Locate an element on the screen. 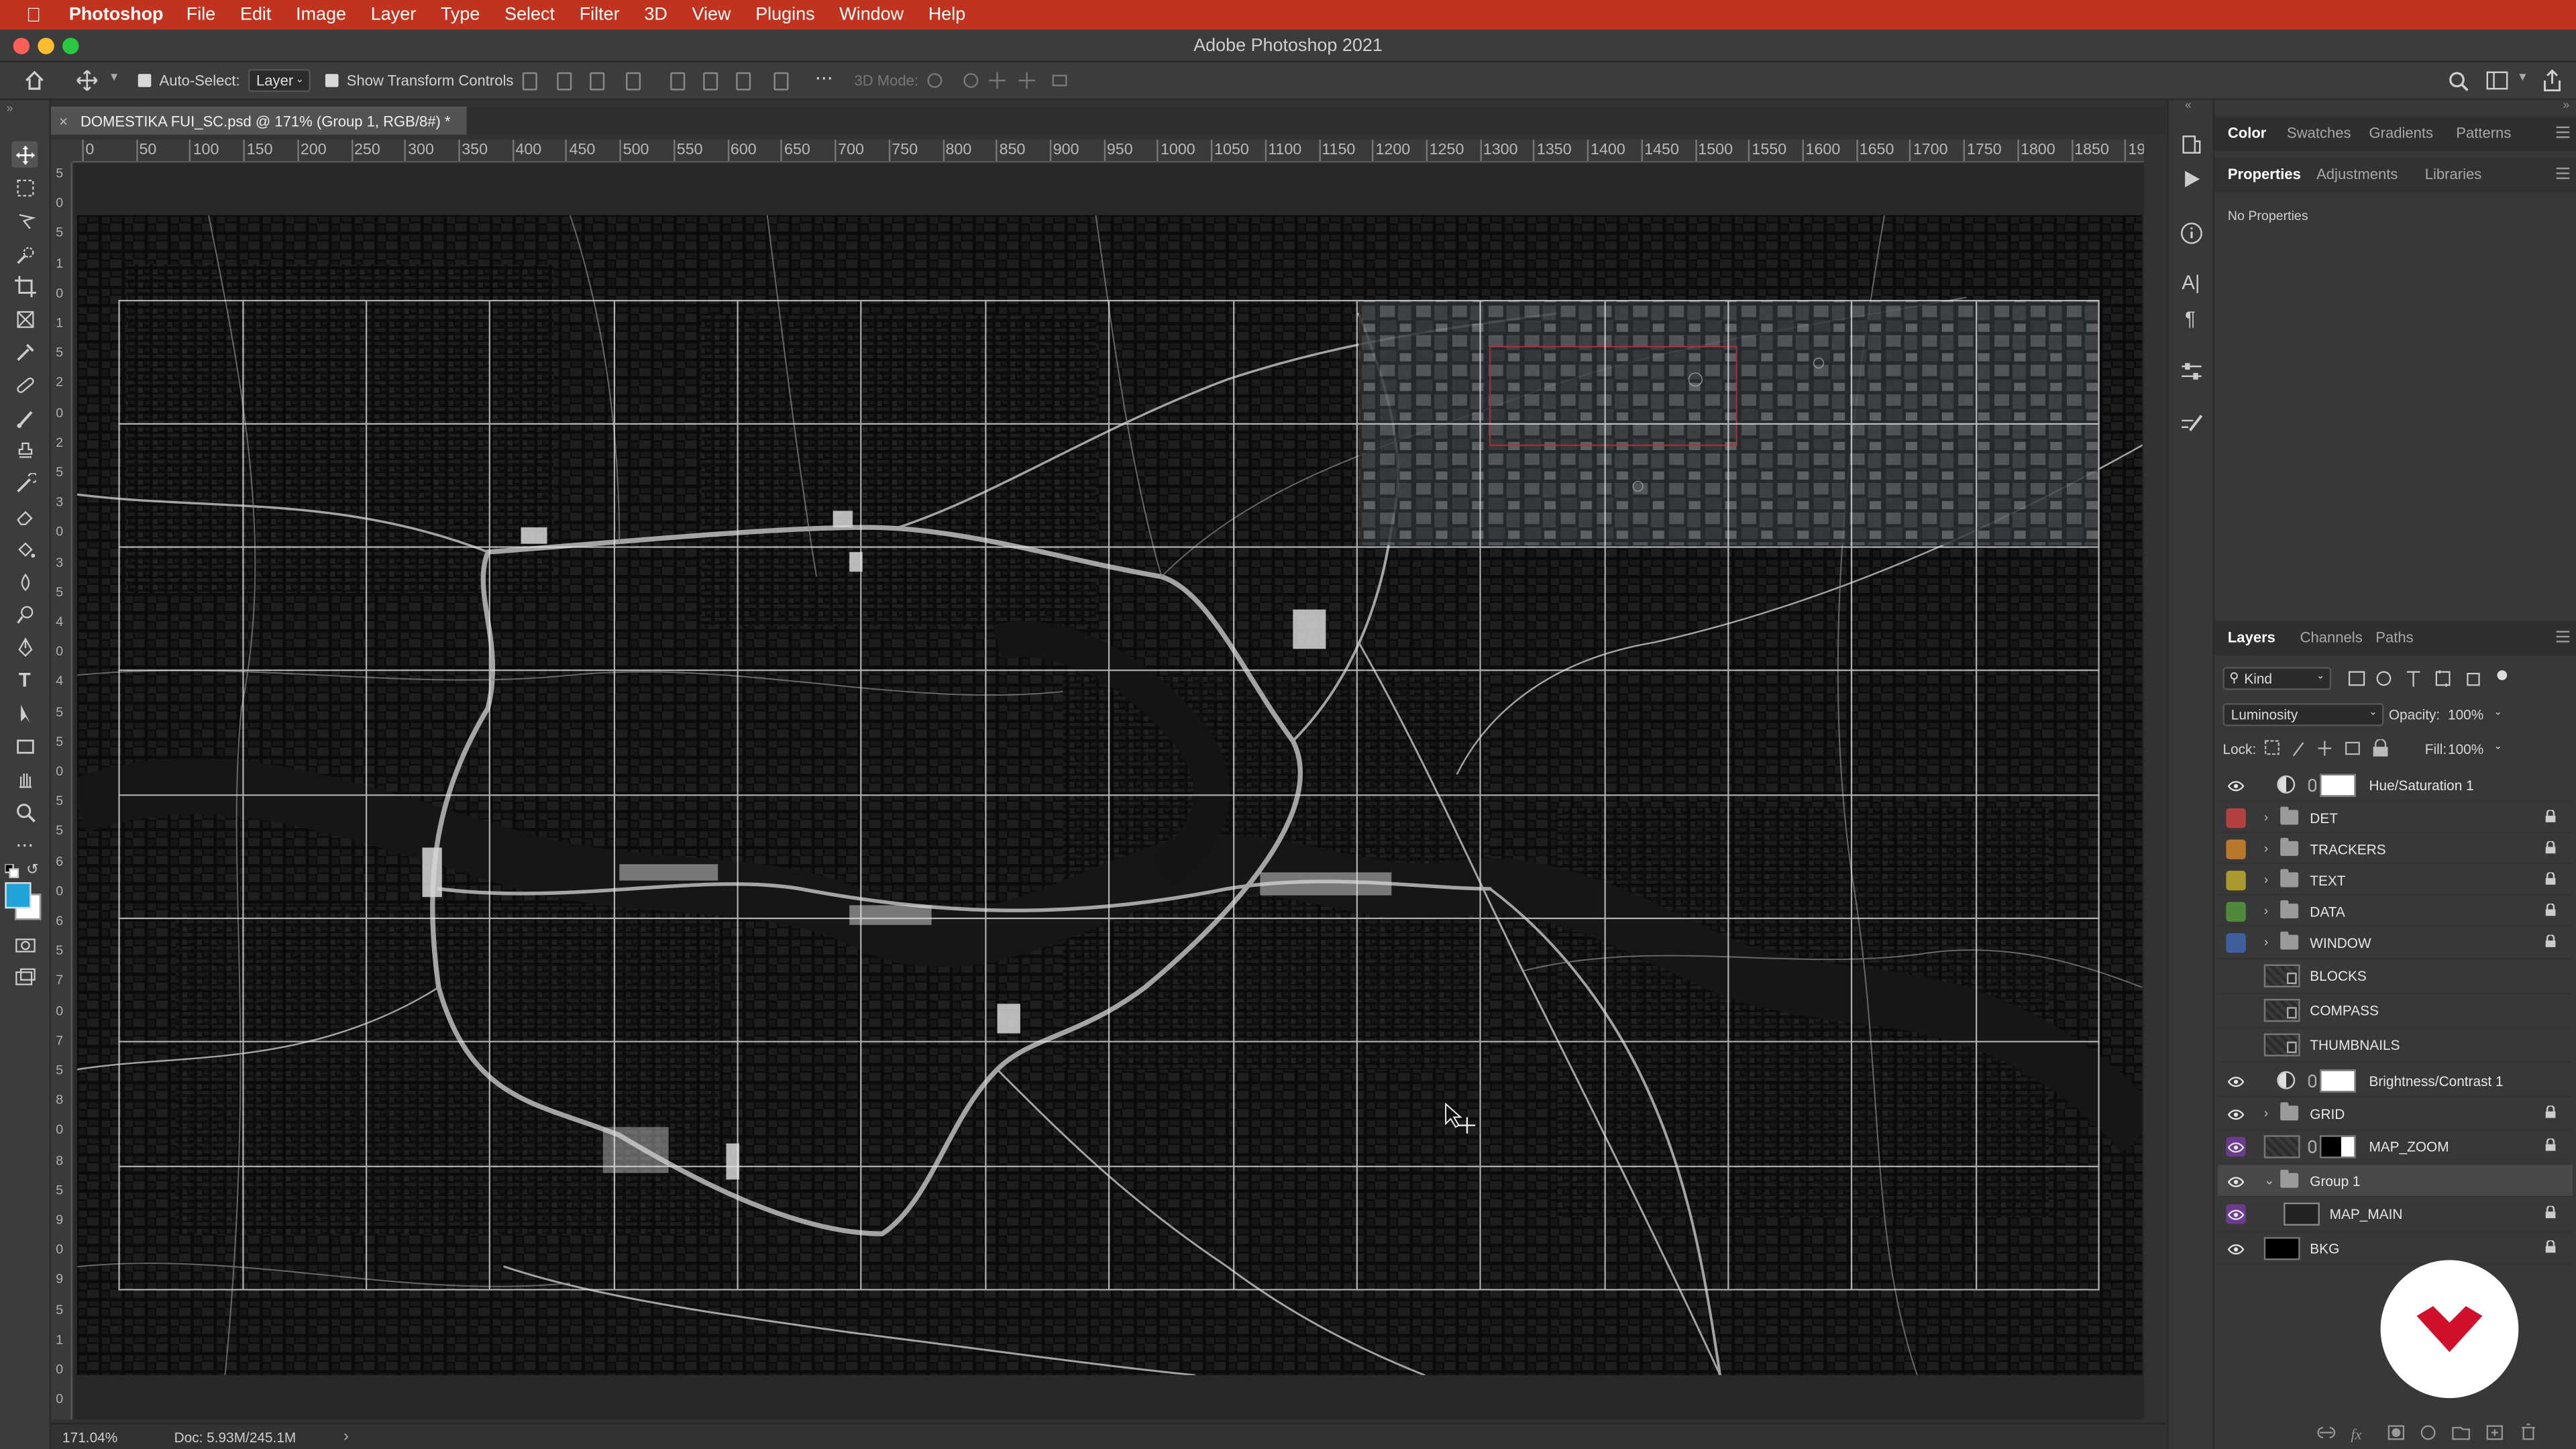 The height and width of the screenshot is (1449, 2576). move-tool-icon is located at coordinates (24, 154).